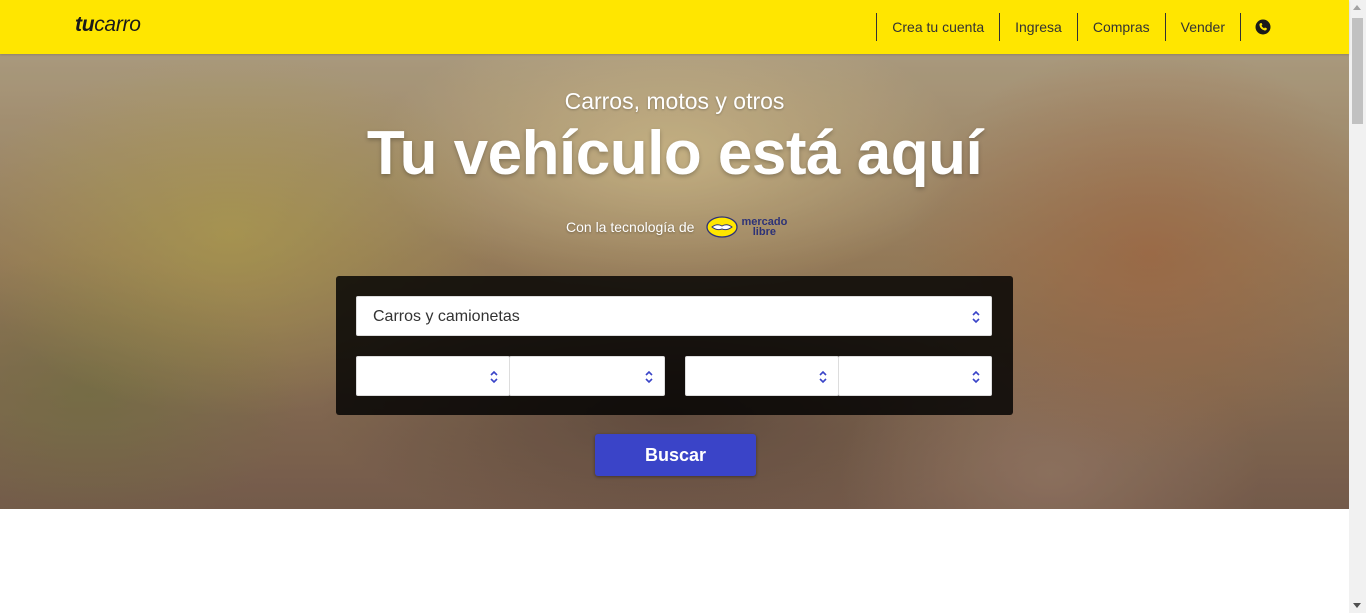 This screenshot has width=1366, height=613. Describe the element at coordinates (630, 227) in the screenshot. I see `tech-text: Con la tecnología de` at that location.